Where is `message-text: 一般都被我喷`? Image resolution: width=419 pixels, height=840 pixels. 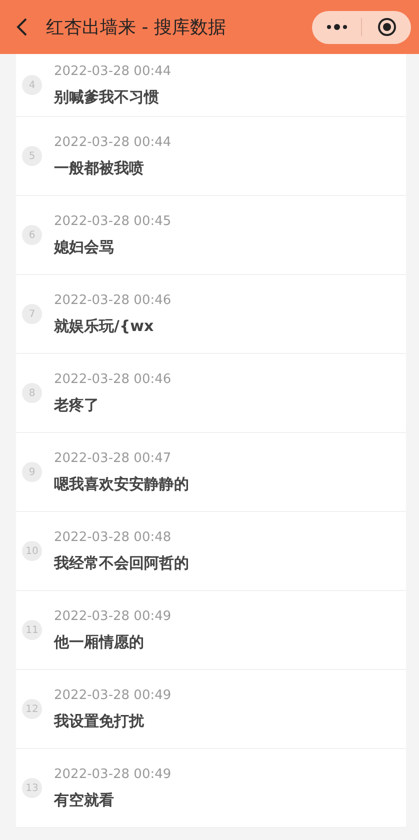
message-text: 一般都被我喷 is located at coordinates (99, 168).